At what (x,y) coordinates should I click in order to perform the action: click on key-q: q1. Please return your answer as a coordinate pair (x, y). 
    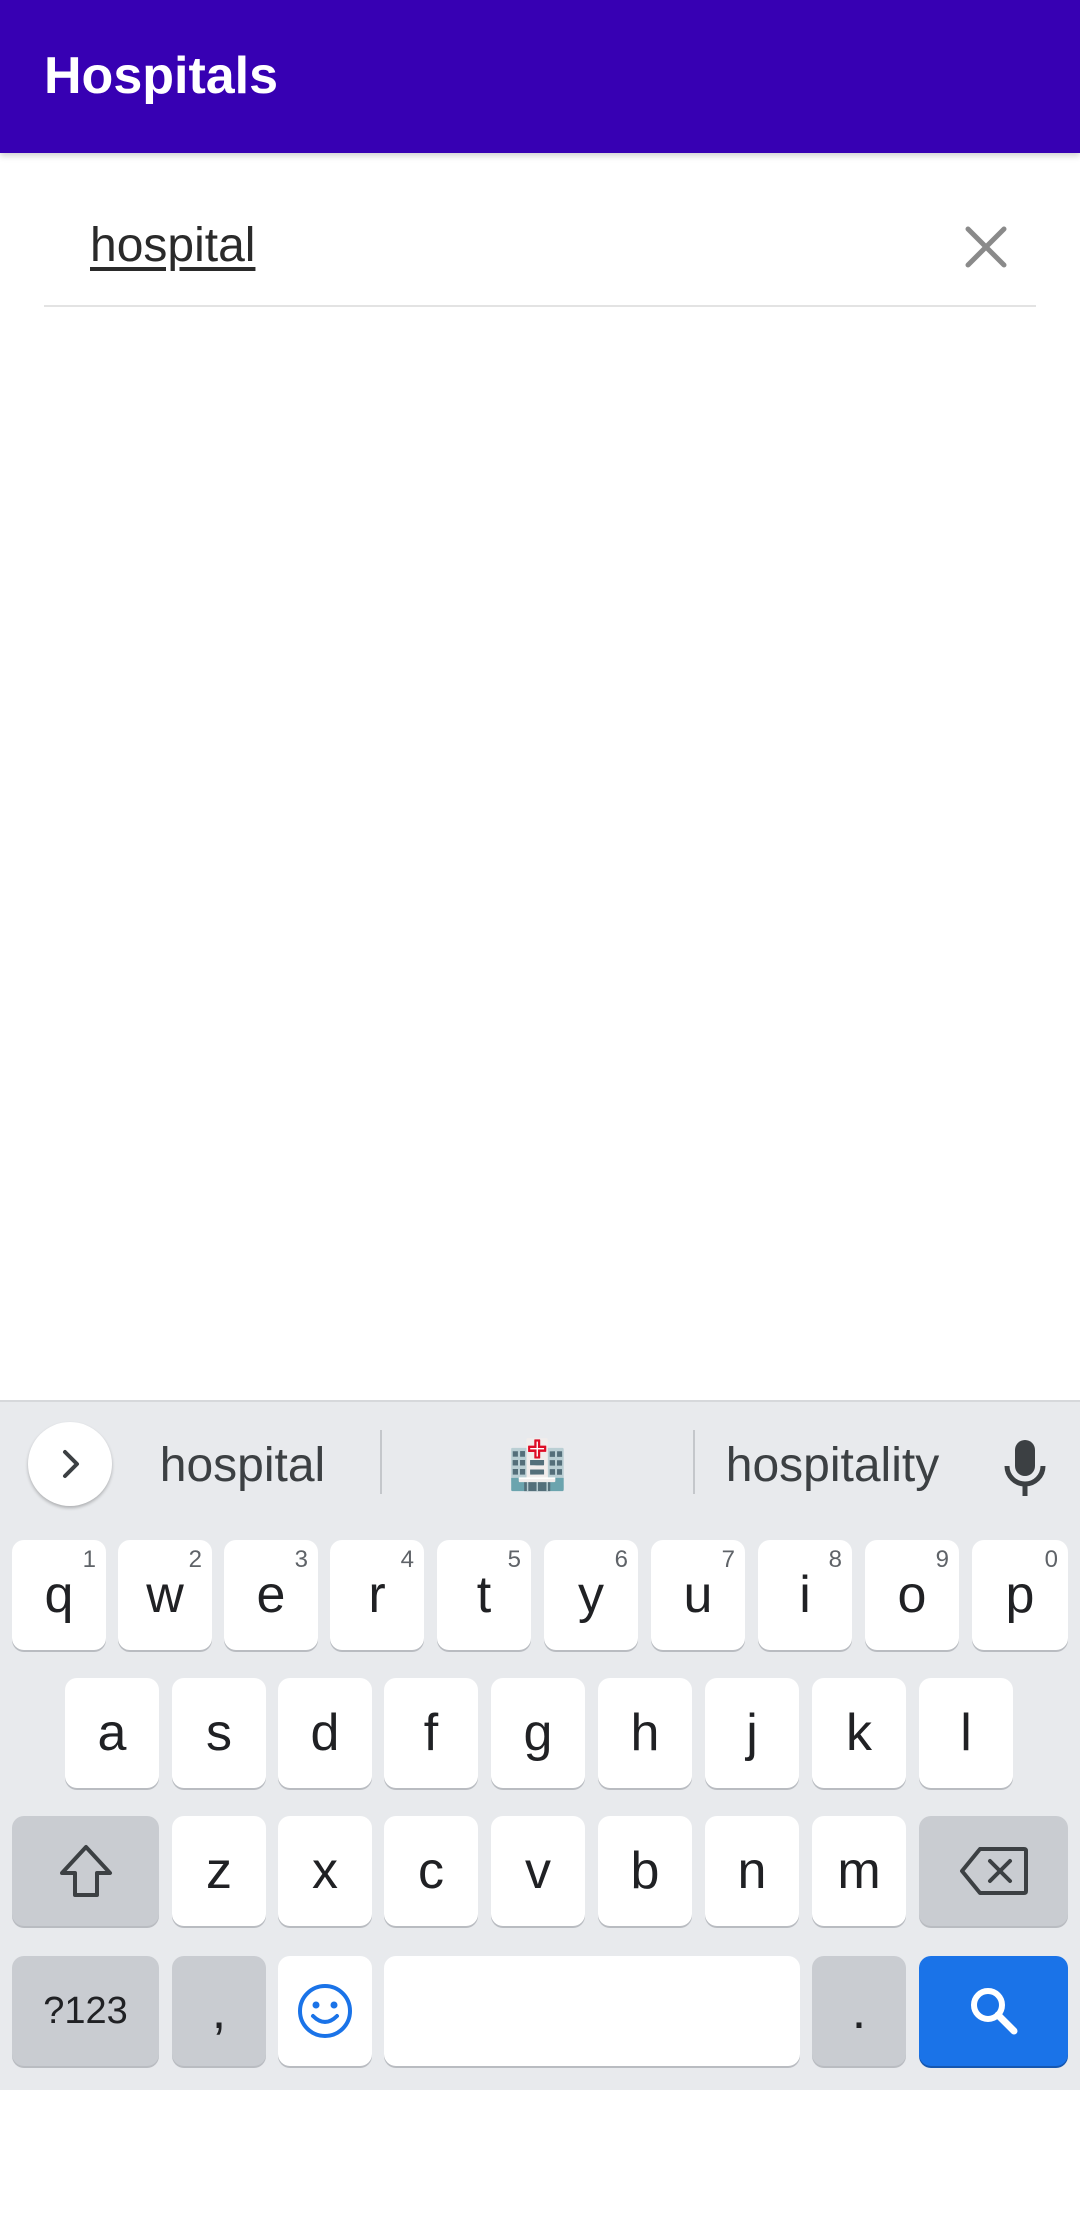
    Looking at the image, I should click on (59, 1595).